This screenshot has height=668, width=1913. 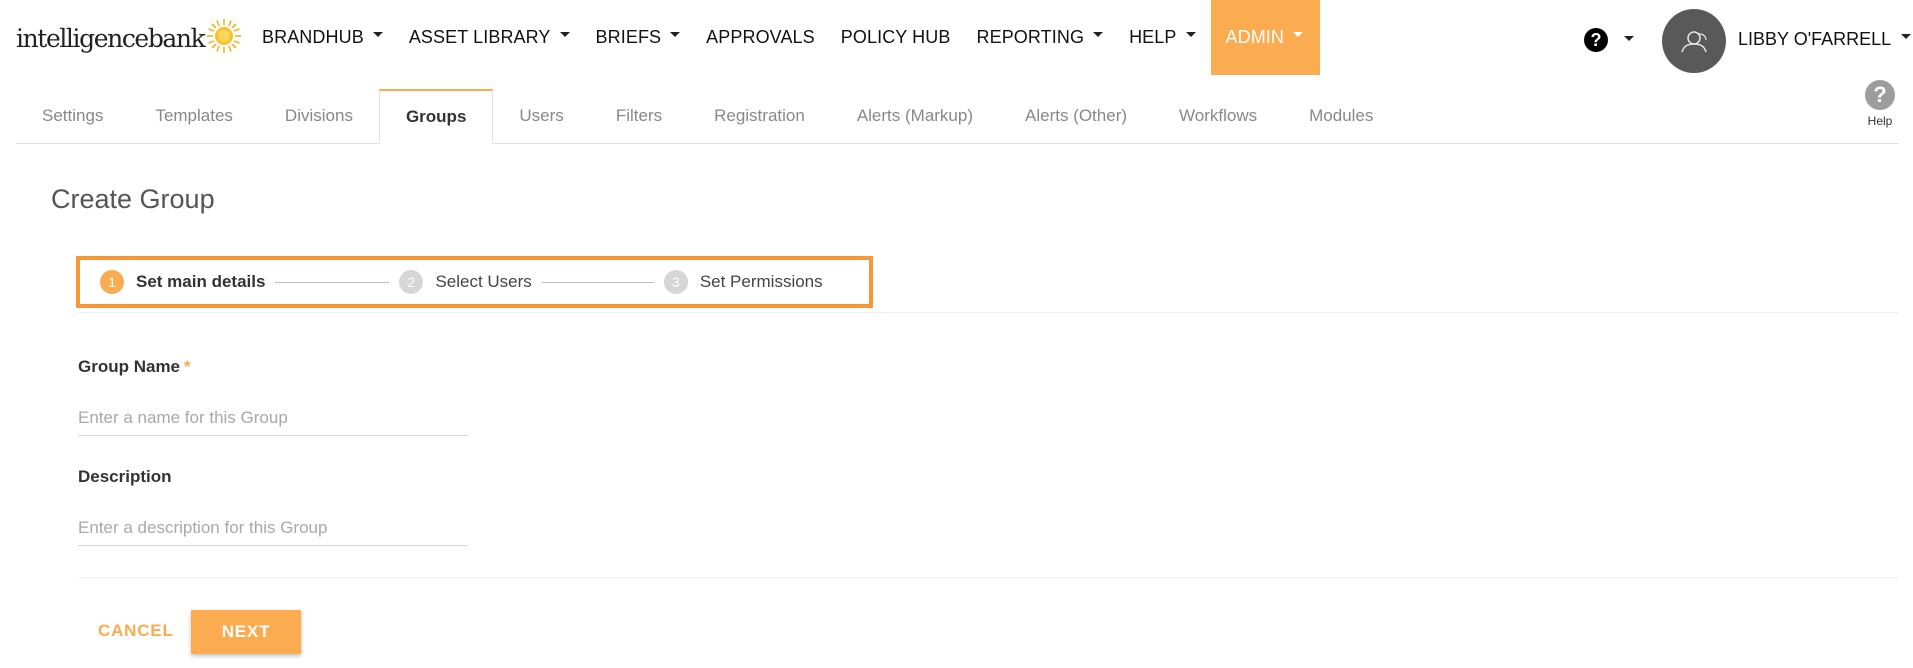 I want to click on step-set-main-details: 1 Set main details, so click(x=182, y=282).